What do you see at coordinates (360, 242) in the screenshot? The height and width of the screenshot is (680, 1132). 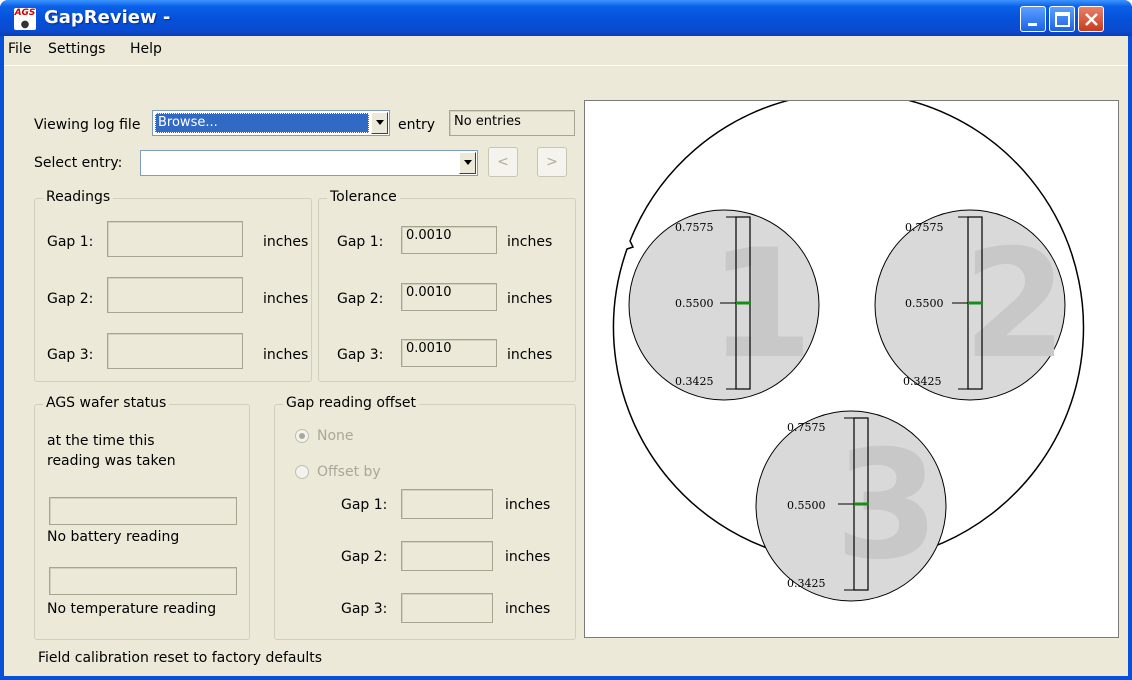 I see `tolerance-gap1-label: Gap 1:` at bounding box center [360, 242].